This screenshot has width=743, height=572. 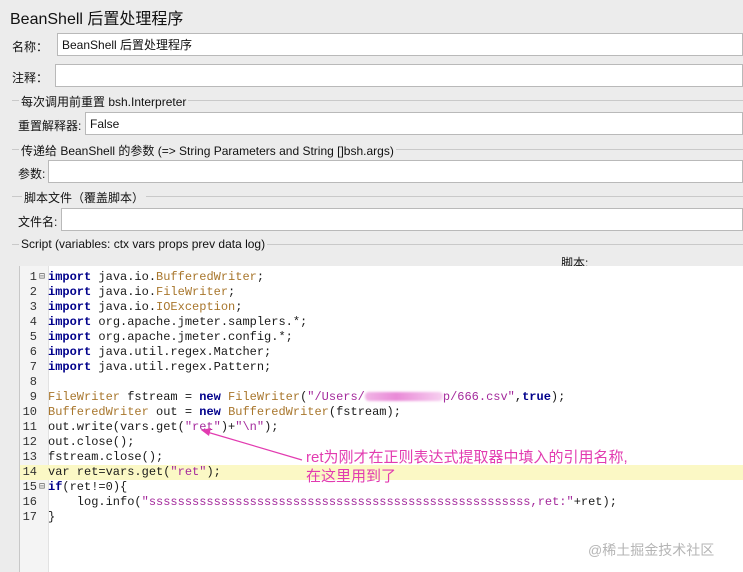 What do you see at coordinates (467, 467) in the screenshot?
I see `annotation-text: ret为刚才在正则表达式提取器中填入的引用名称, 在这里用到了` at bounding box center [467, 467].